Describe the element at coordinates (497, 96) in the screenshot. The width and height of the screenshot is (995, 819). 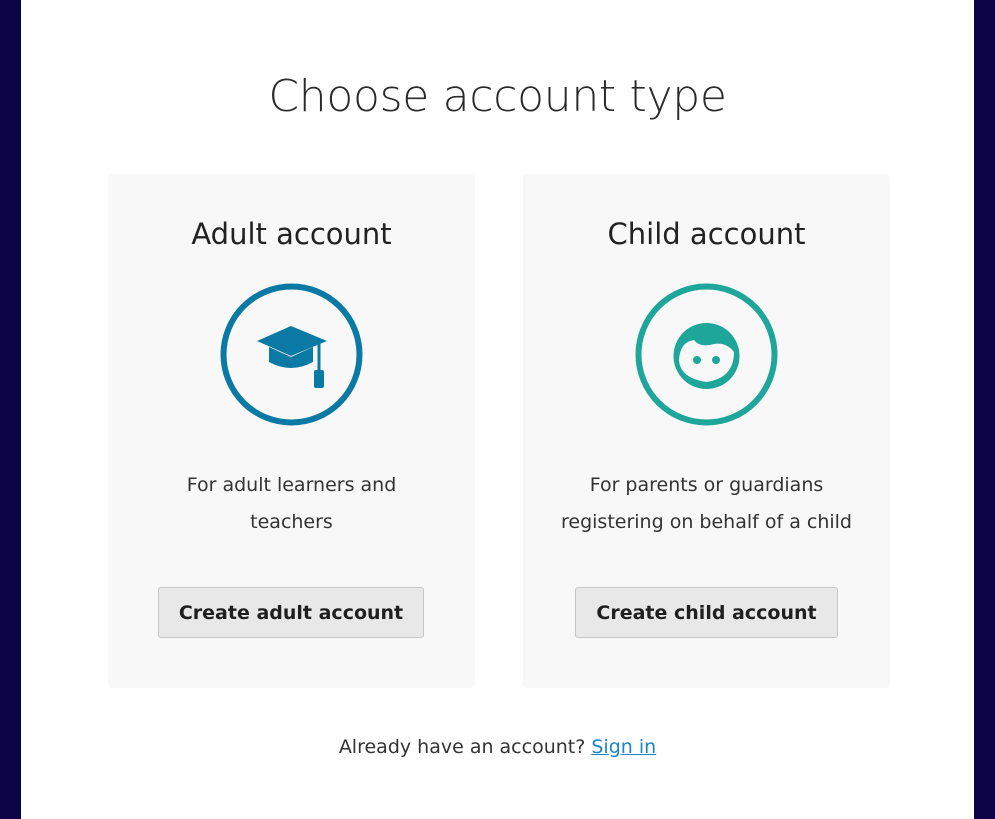
I see `page-title: Choose account type` at that location.